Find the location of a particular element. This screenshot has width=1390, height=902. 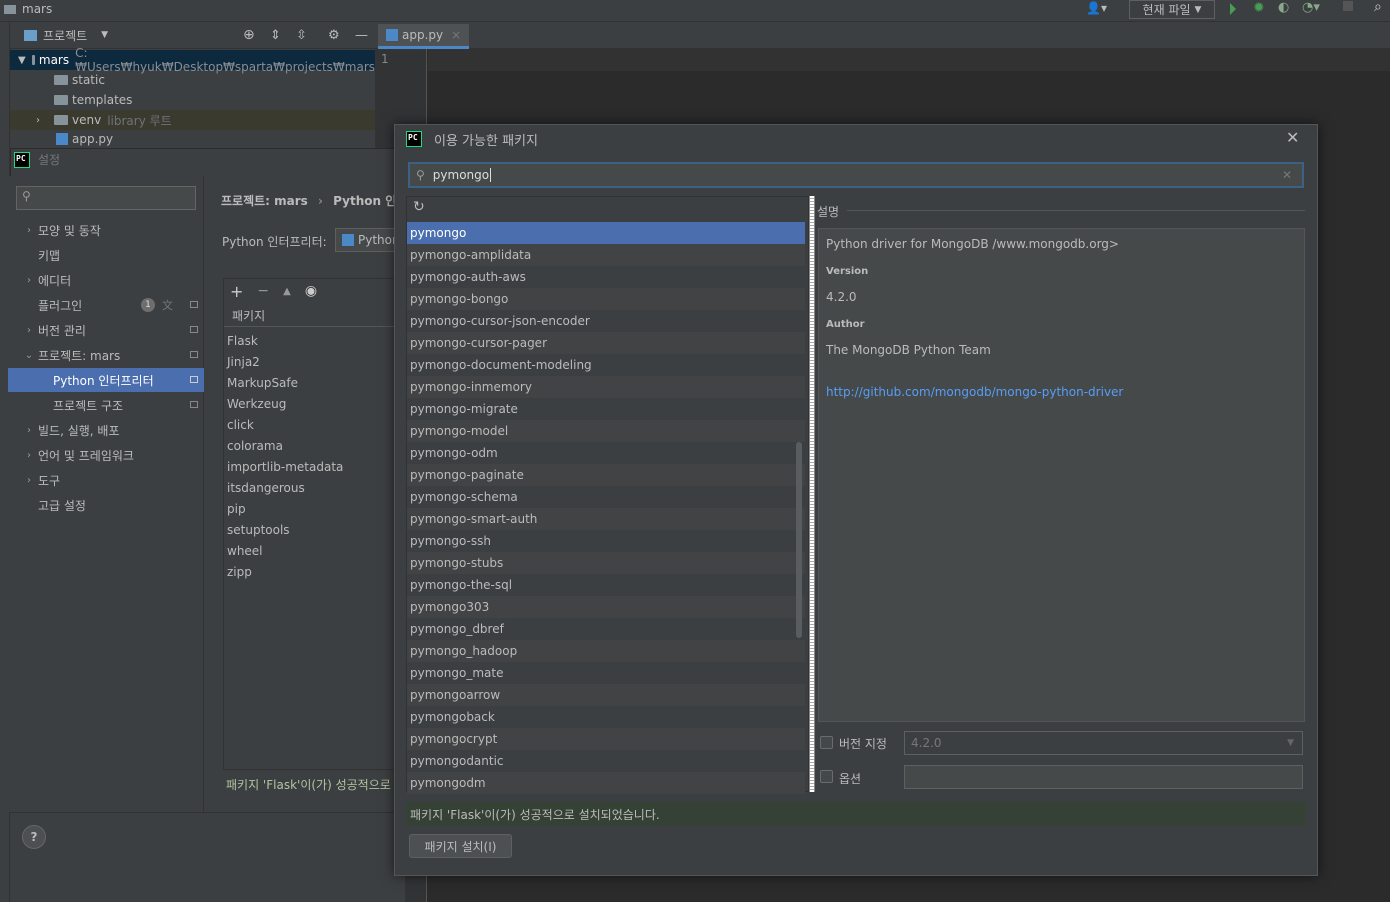

locate-icon: ⊕ is located at coordinates (249, 35).